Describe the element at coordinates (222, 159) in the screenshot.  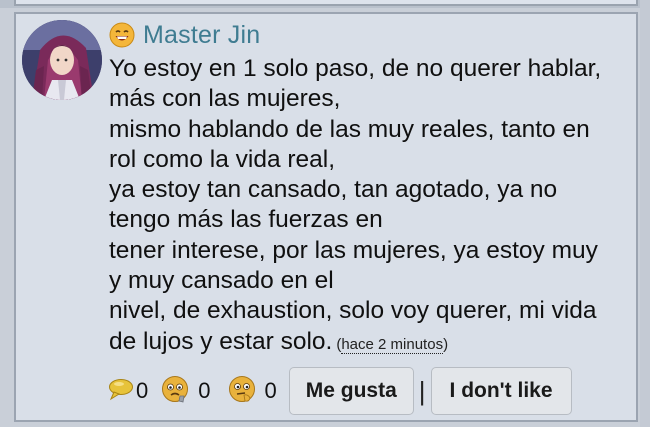
I see `comment-line: rol como la vida real,` at that location.